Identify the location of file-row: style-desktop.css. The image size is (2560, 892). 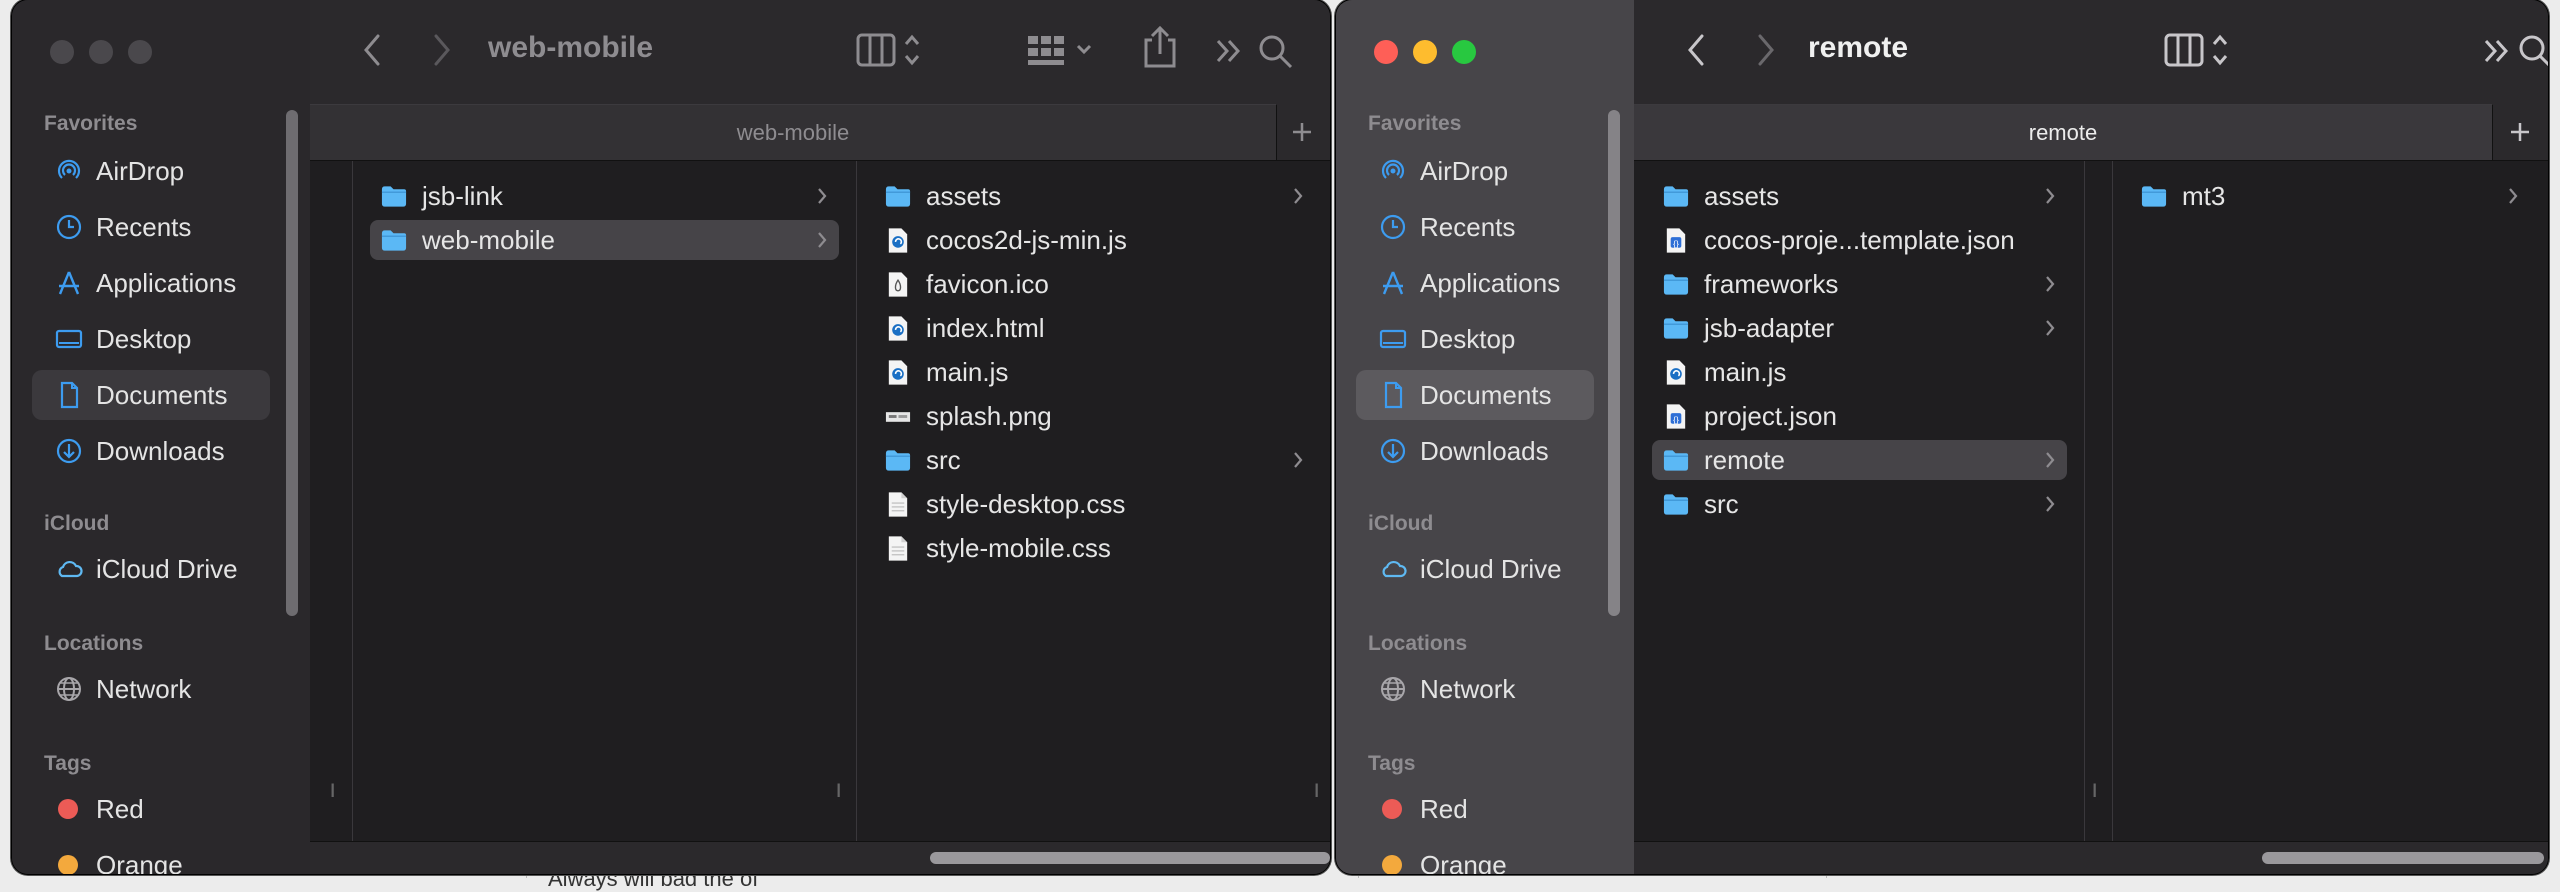
(1094, 504).